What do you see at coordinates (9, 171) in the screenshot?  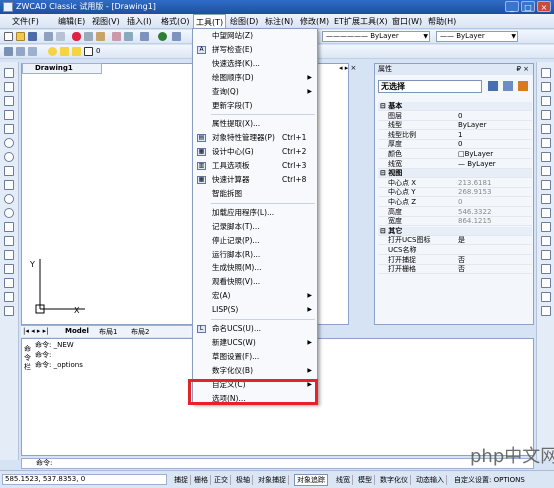 I see `revision-cloud-icon` at bounding box center [9, 171].